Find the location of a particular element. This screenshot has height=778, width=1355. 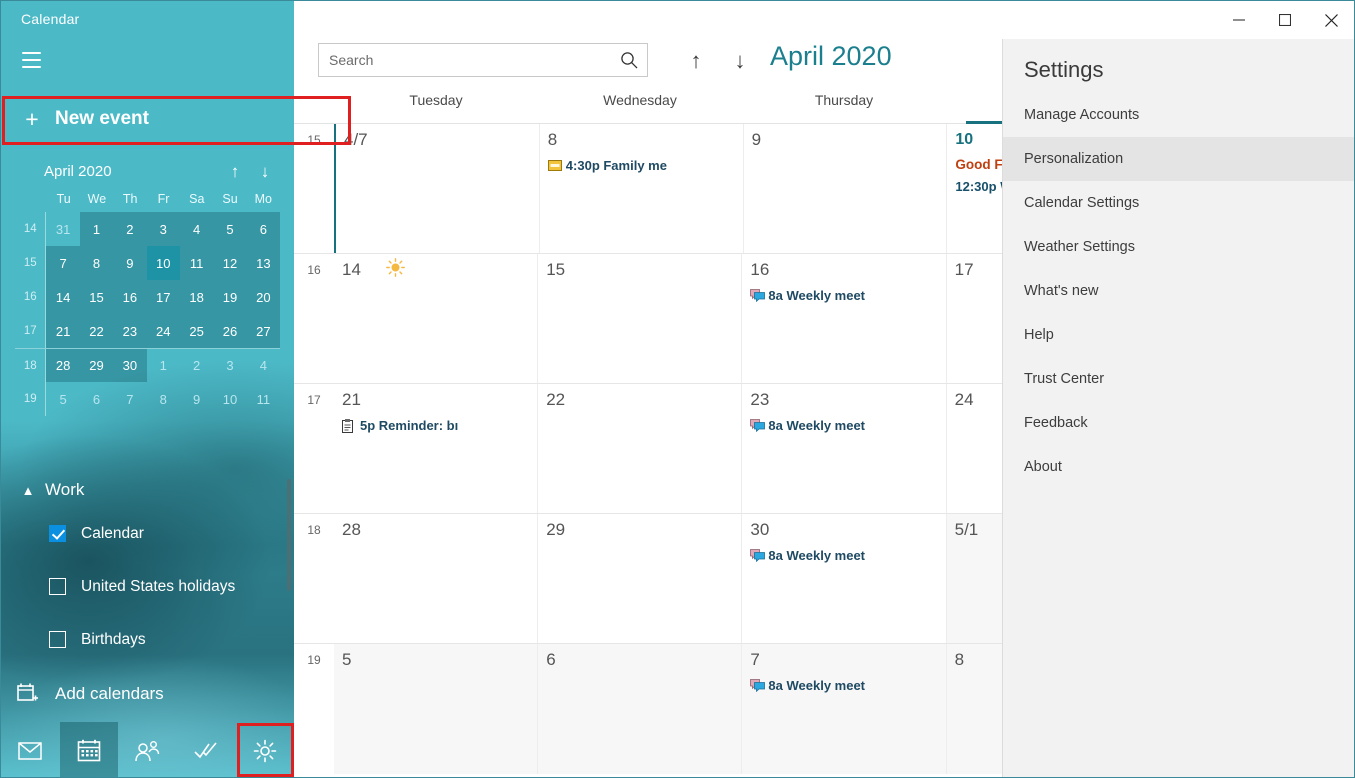

mini-calendar-day: 17 is located at coordinates (163, 297).